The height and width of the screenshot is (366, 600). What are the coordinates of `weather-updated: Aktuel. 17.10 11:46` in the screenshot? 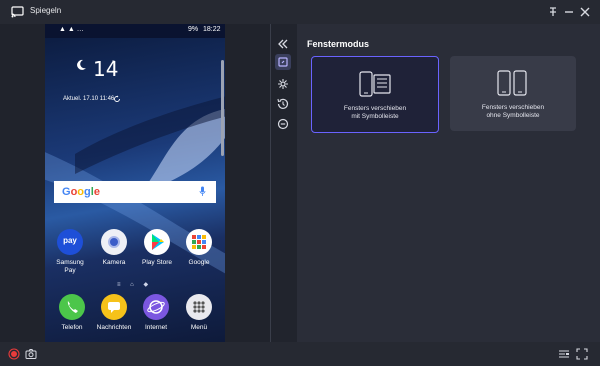 It's located at (89, 99).